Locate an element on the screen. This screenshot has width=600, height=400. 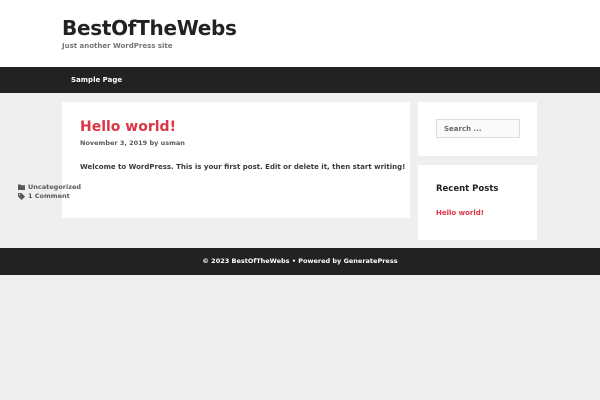
post-by-label: by is located at coordinates (154, 143).